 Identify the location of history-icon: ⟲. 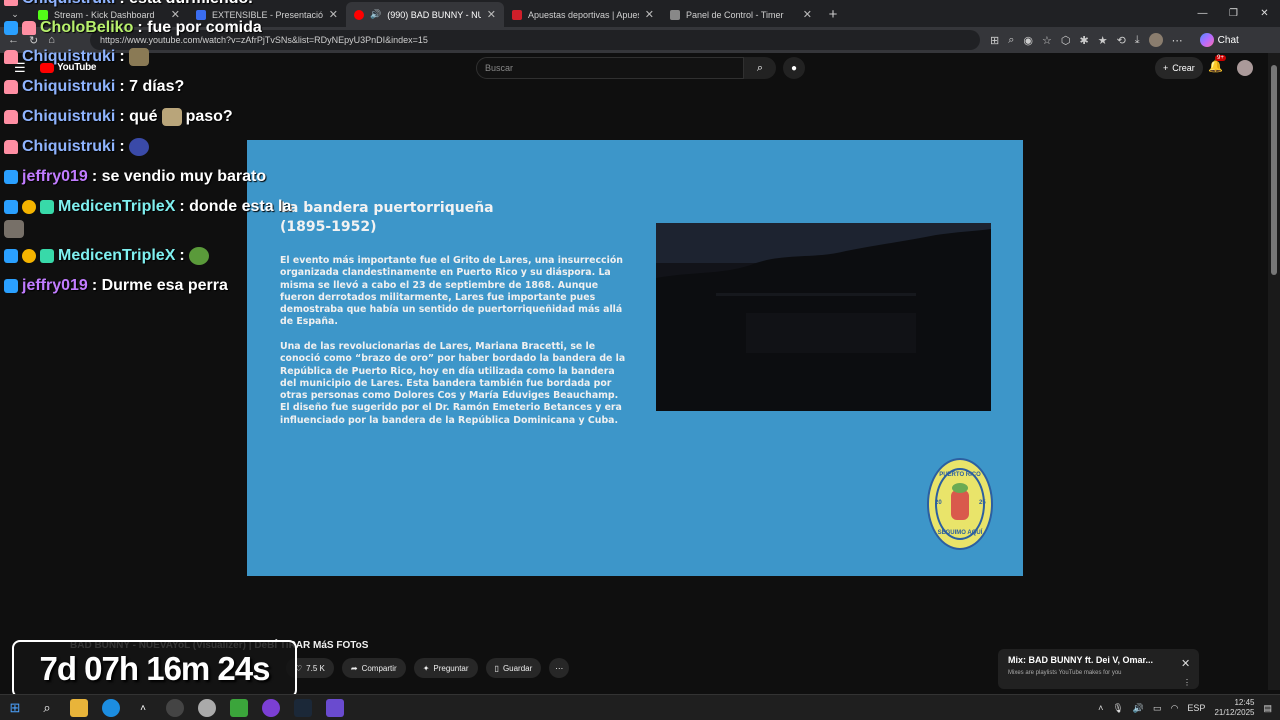
(1121, 40).